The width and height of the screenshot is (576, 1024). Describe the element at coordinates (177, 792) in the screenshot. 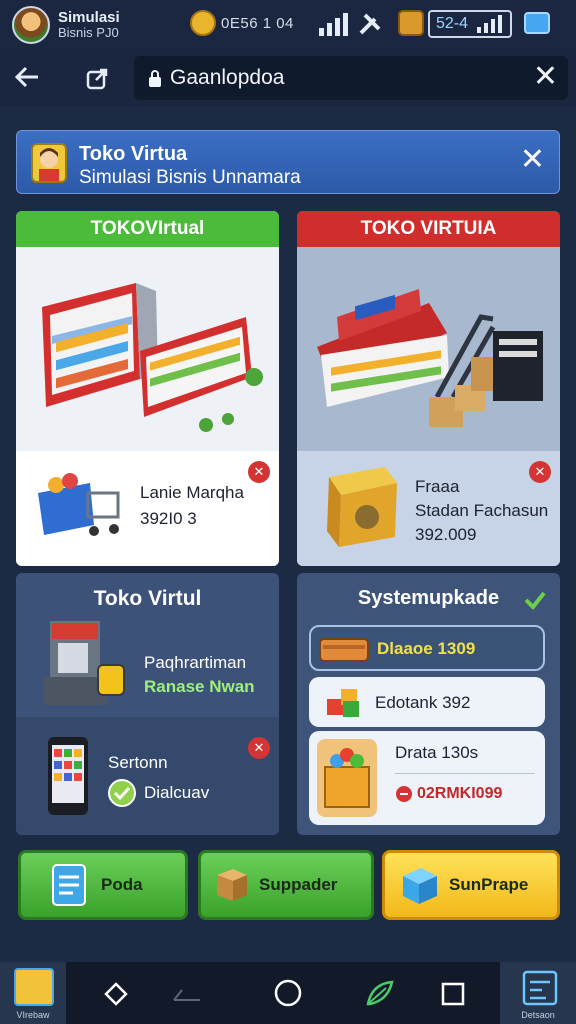

I see `row-line: Dialcuav` at that location.